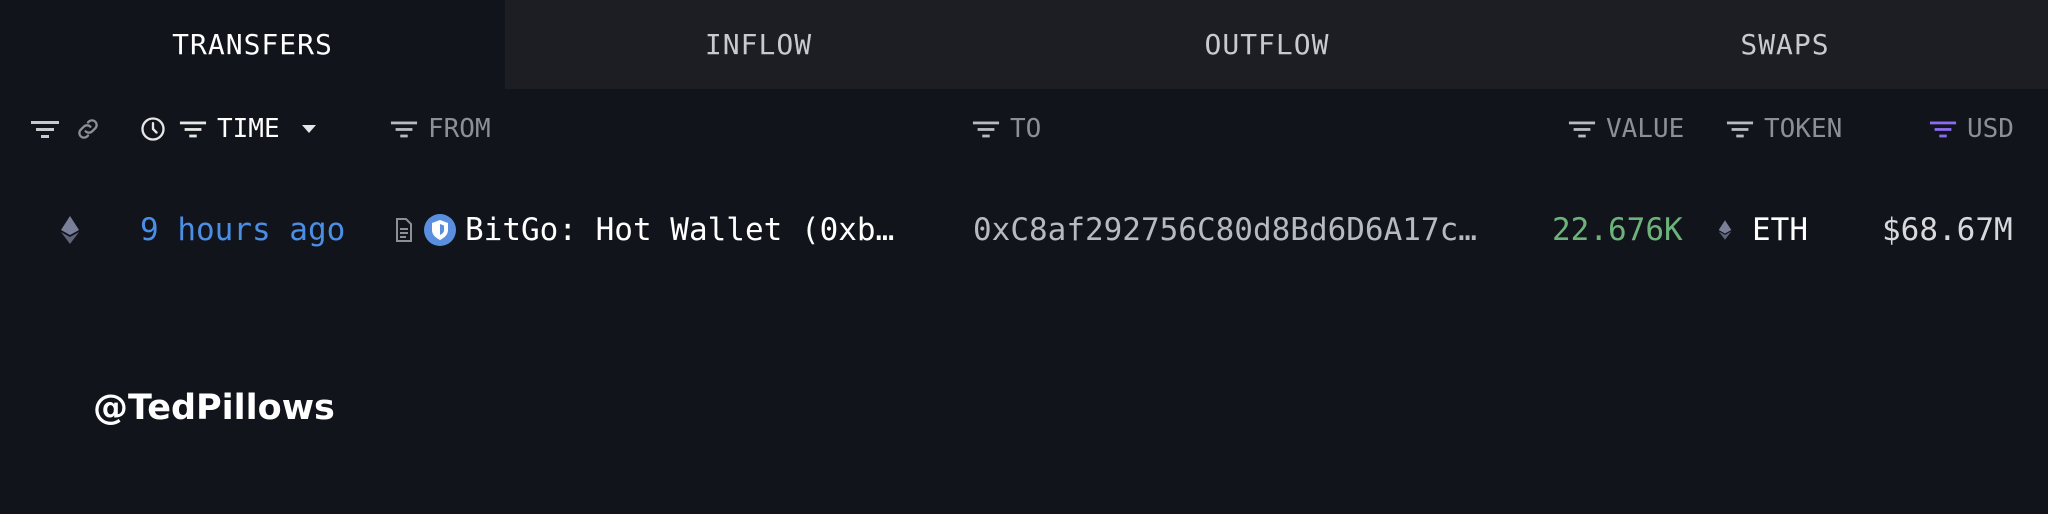 This screenshot has height=514, width=2048. Describe the element at coordinates (252, 44) in the screenshot. I see `tab-transfers: TRANSFERS` at that location.